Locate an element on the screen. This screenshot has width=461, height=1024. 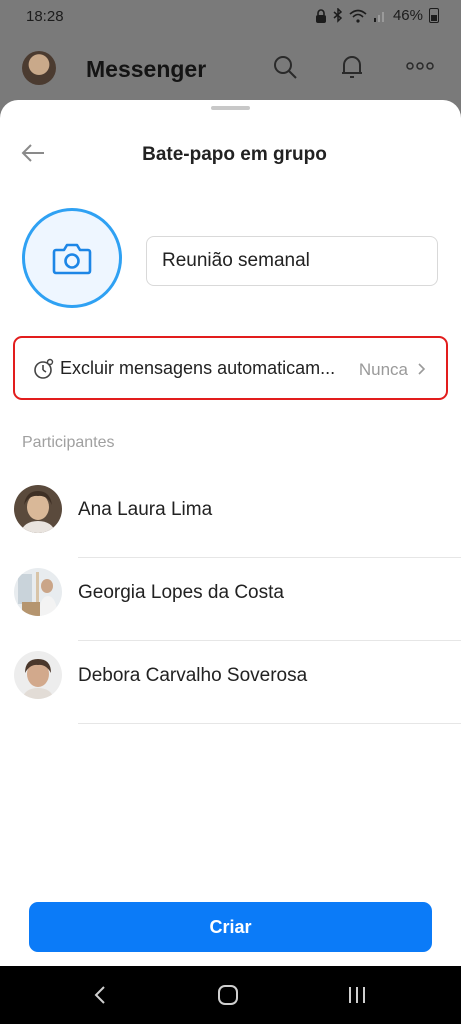
profile-avatar is located at coordinates (39, 68).